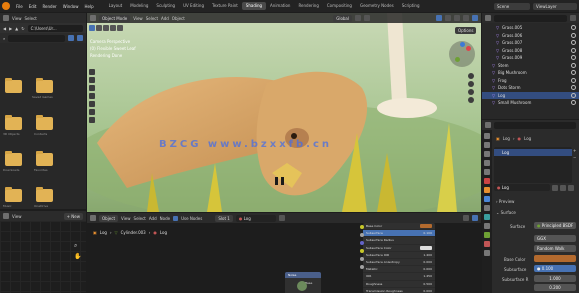  I want to click on material-name-field: ● Log, so click(522, 187).